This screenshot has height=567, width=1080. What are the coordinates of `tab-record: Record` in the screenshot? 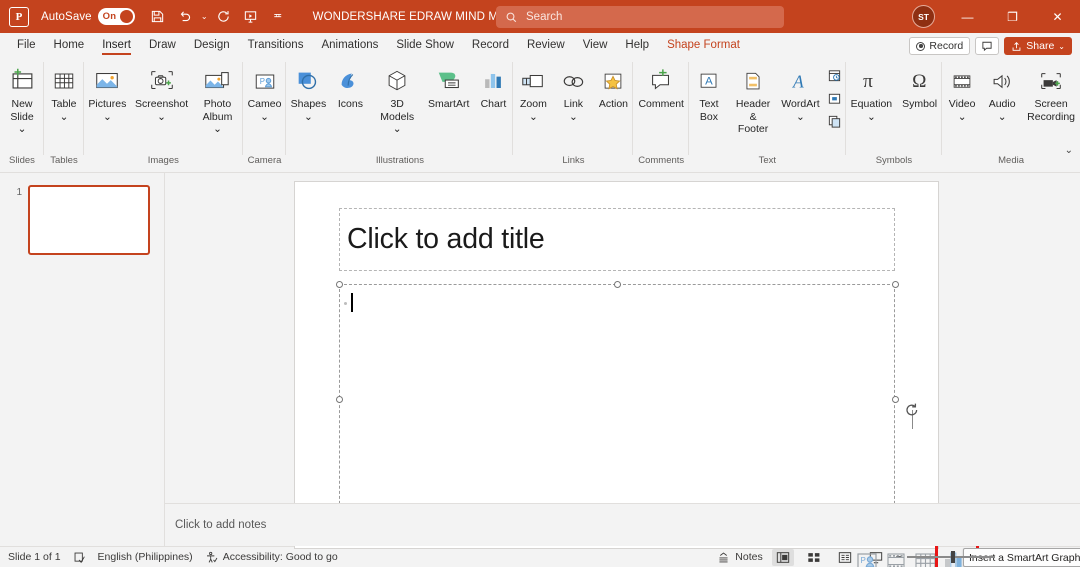 It's located at (490, 45).